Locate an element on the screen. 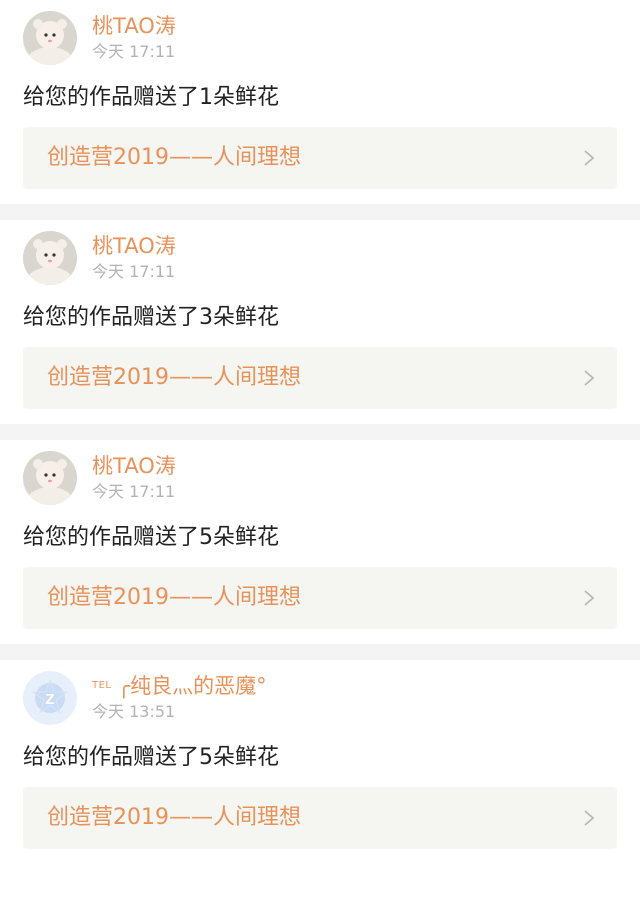 The image size is (640, 898). notification-message: 给您的作品赠送了1朵鲜花 is located at coordinates (151, 97).